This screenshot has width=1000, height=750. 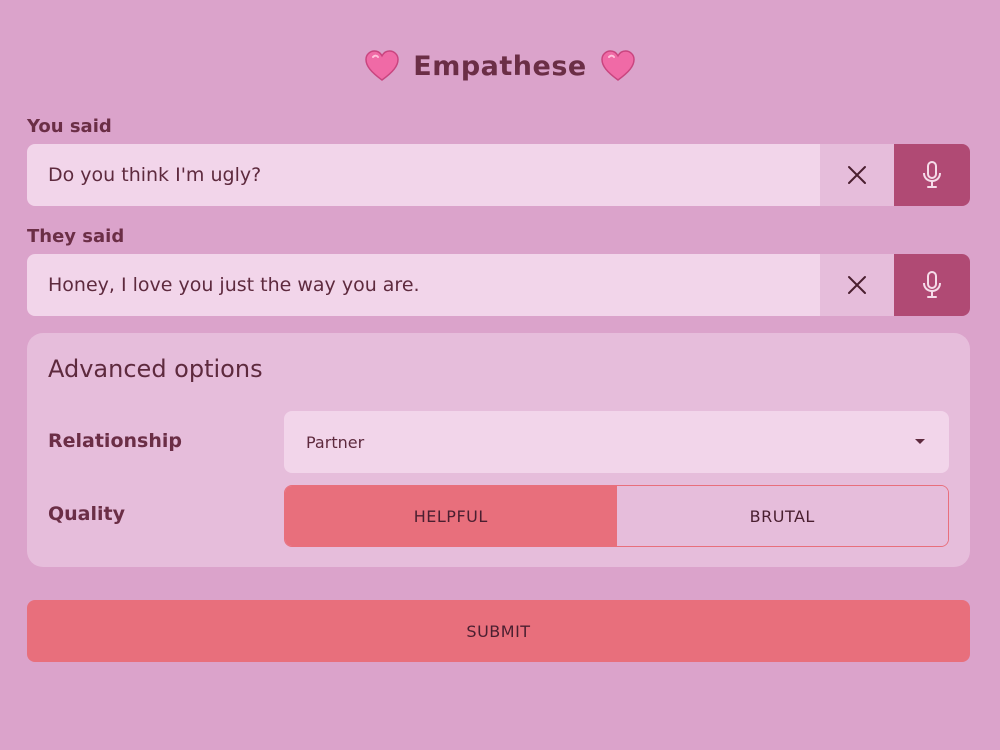 I want to click on you-said-mic-button, so click(x=932, y=175).